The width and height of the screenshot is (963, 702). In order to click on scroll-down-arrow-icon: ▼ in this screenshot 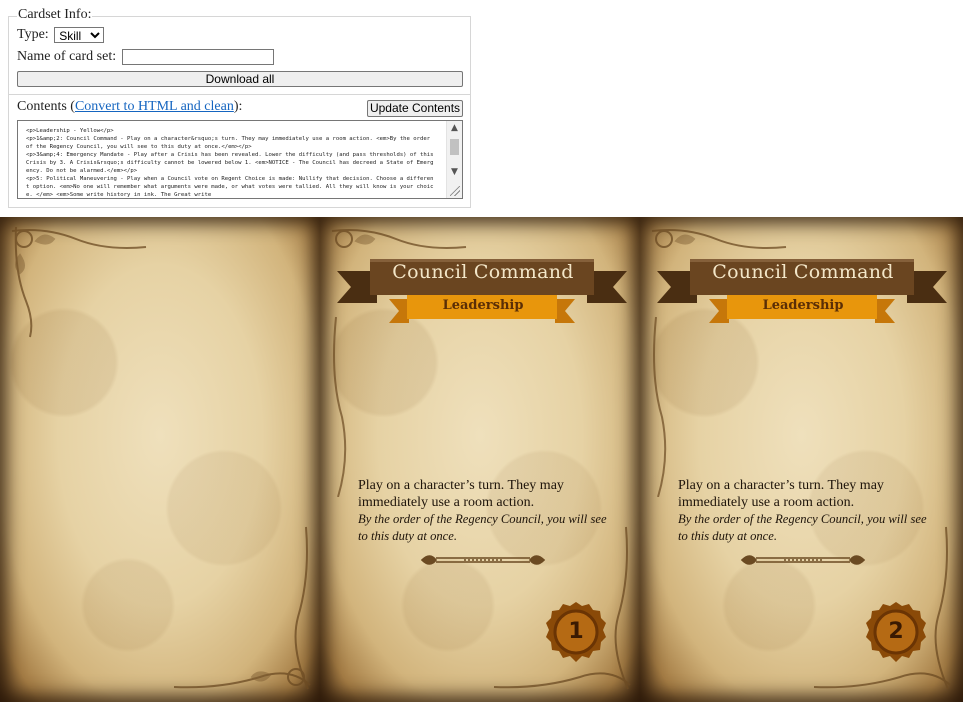, I will do `click(454, 172)`.